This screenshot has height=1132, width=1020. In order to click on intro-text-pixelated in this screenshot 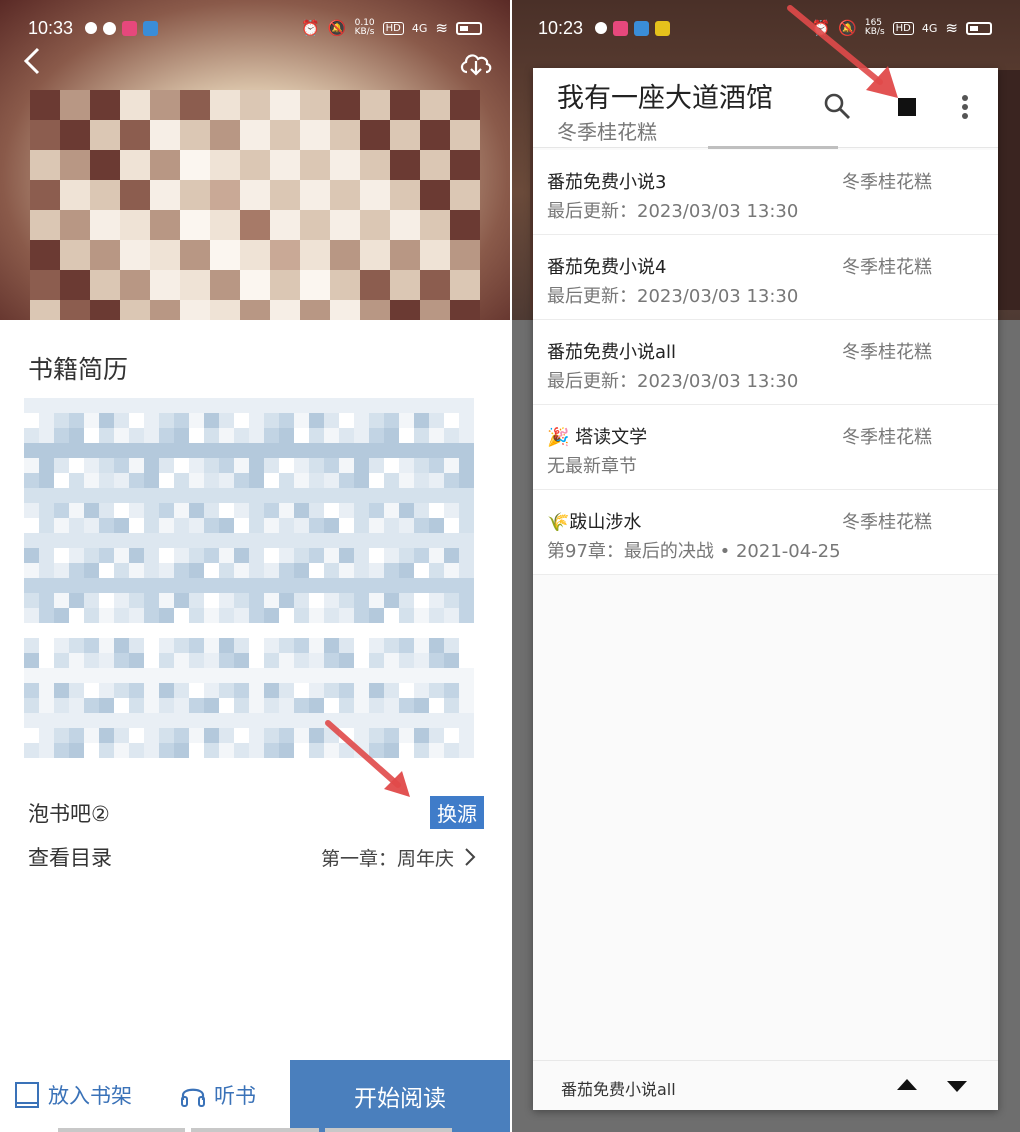, I will do `click(250, 578)`.